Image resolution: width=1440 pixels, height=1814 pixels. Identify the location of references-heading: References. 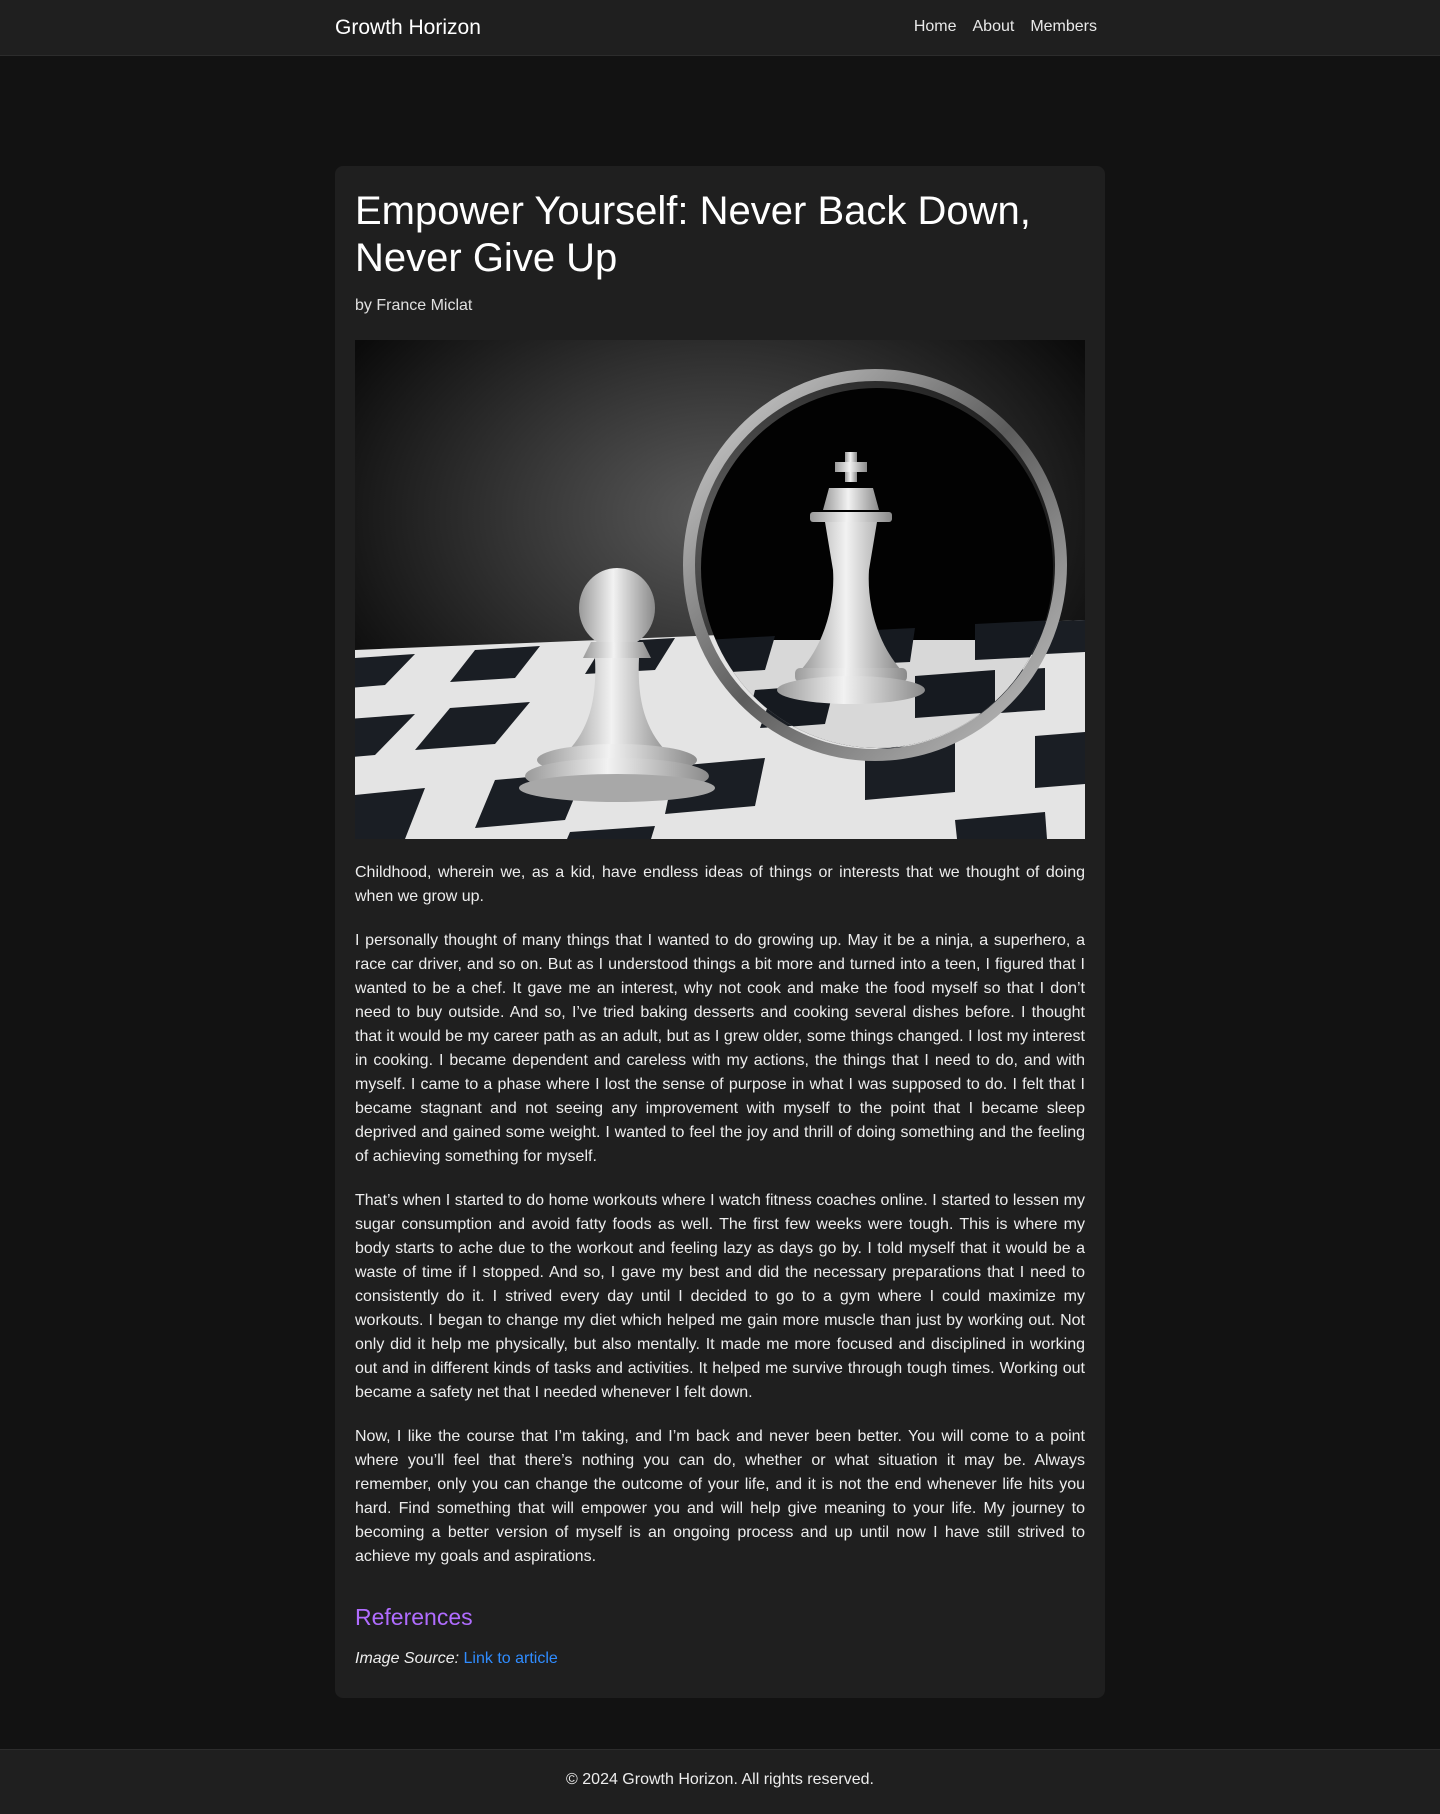
(414, 1617).